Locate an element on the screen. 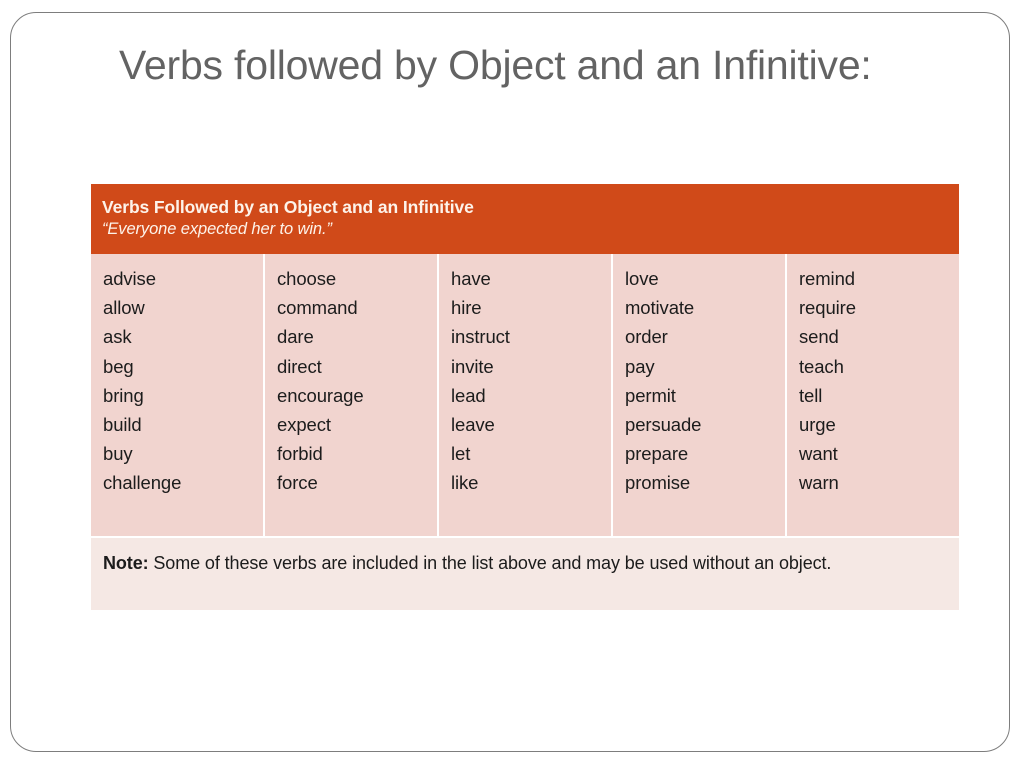 This screenshot has width=1024, height=768. list-item: send is located at coordinates (819, 337).